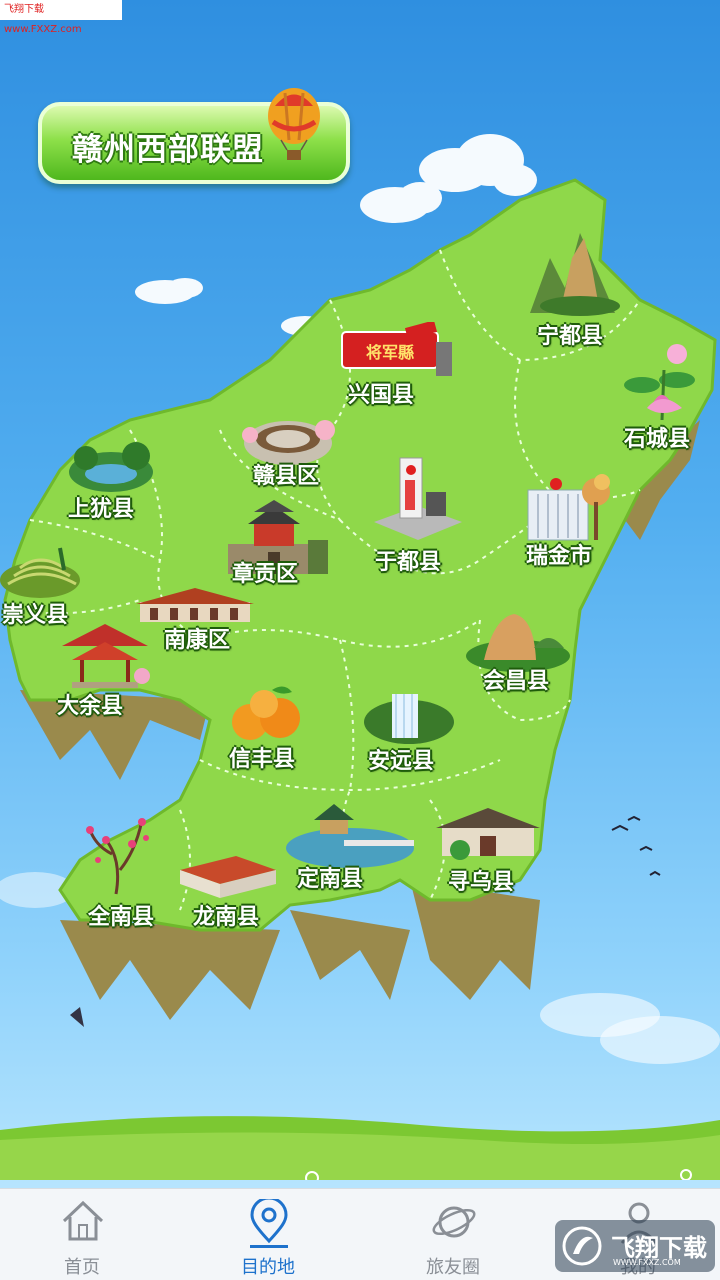 The image size is (720, 1280). Describe the element at coordinates (262, 757) in the screenshot. I see `county-label-xinfeng: 信丰县` at that location.